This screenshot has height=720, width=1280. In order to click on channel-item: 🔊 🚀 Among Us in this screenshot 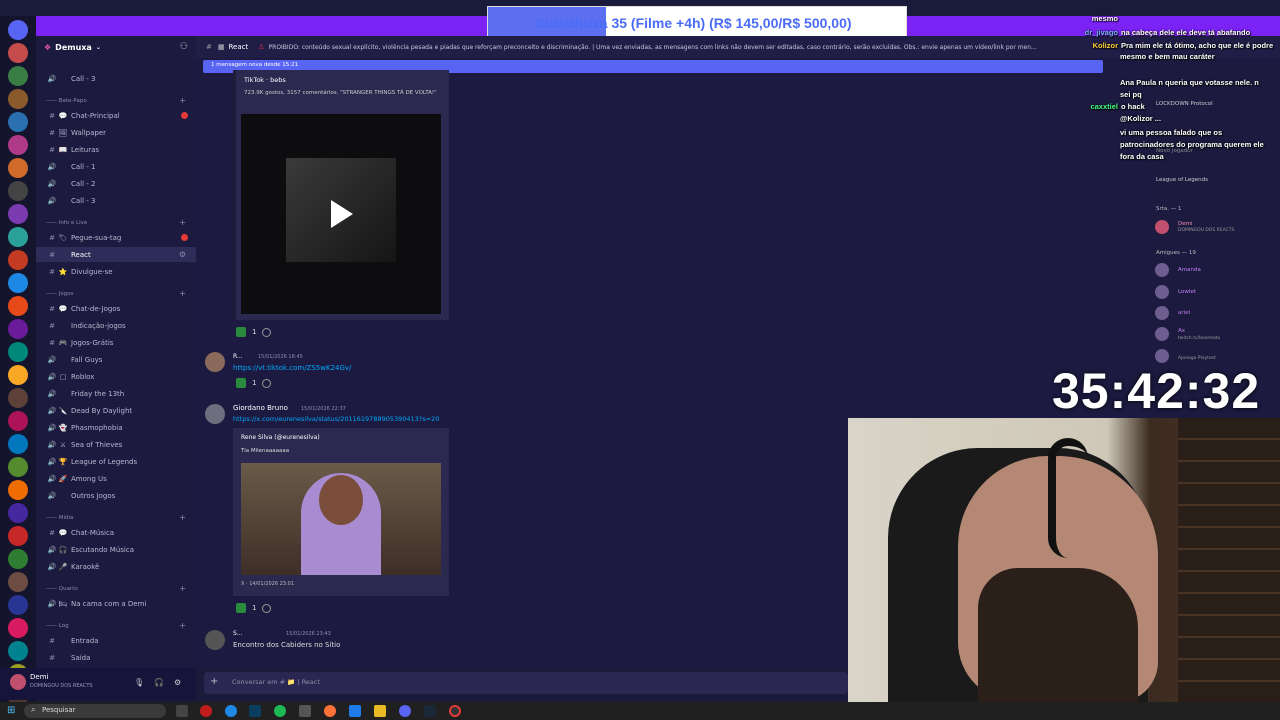, I will do `click(116, 478)`.